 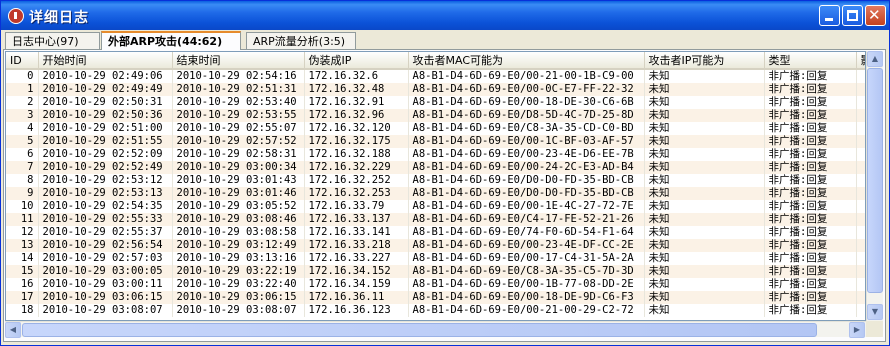 What do you see at coordinates (356, 167) in the screenshot?
I see `cell-spoofed-ip: 172.16.32.229` at bounding box center [356, 167].